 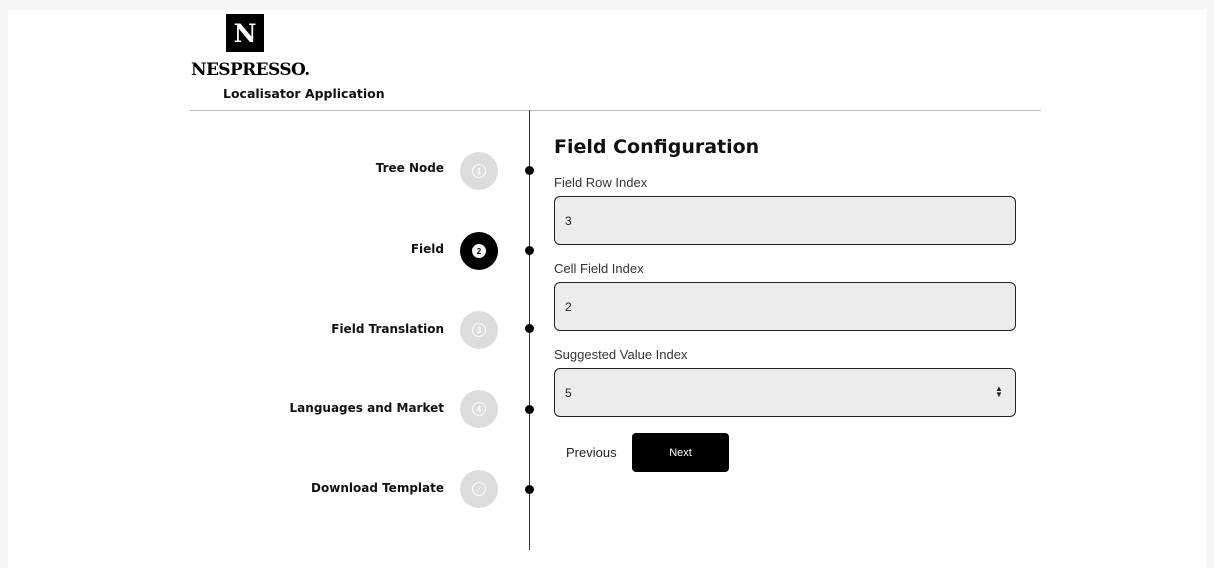 What do you see at coordinates (479, 171) in the screenshot?
I see `step-circle-1: 1` at bounding box center [479, 171].